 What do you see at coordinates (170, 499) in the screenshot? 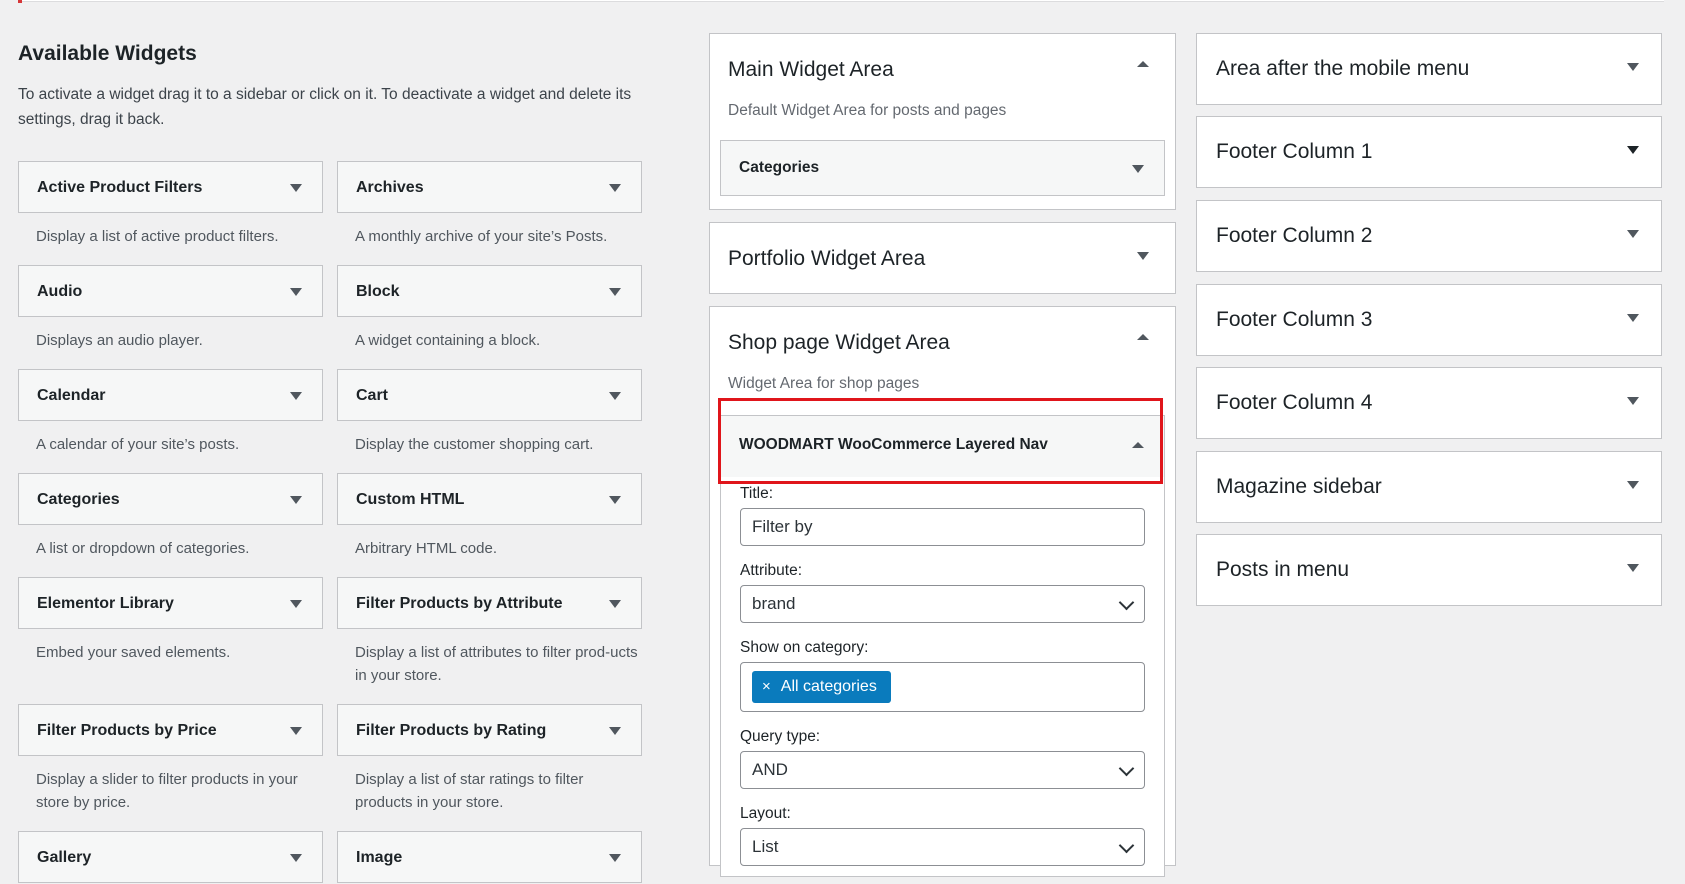
I see `widget-header: Categories` at bounding box center [170, 499].